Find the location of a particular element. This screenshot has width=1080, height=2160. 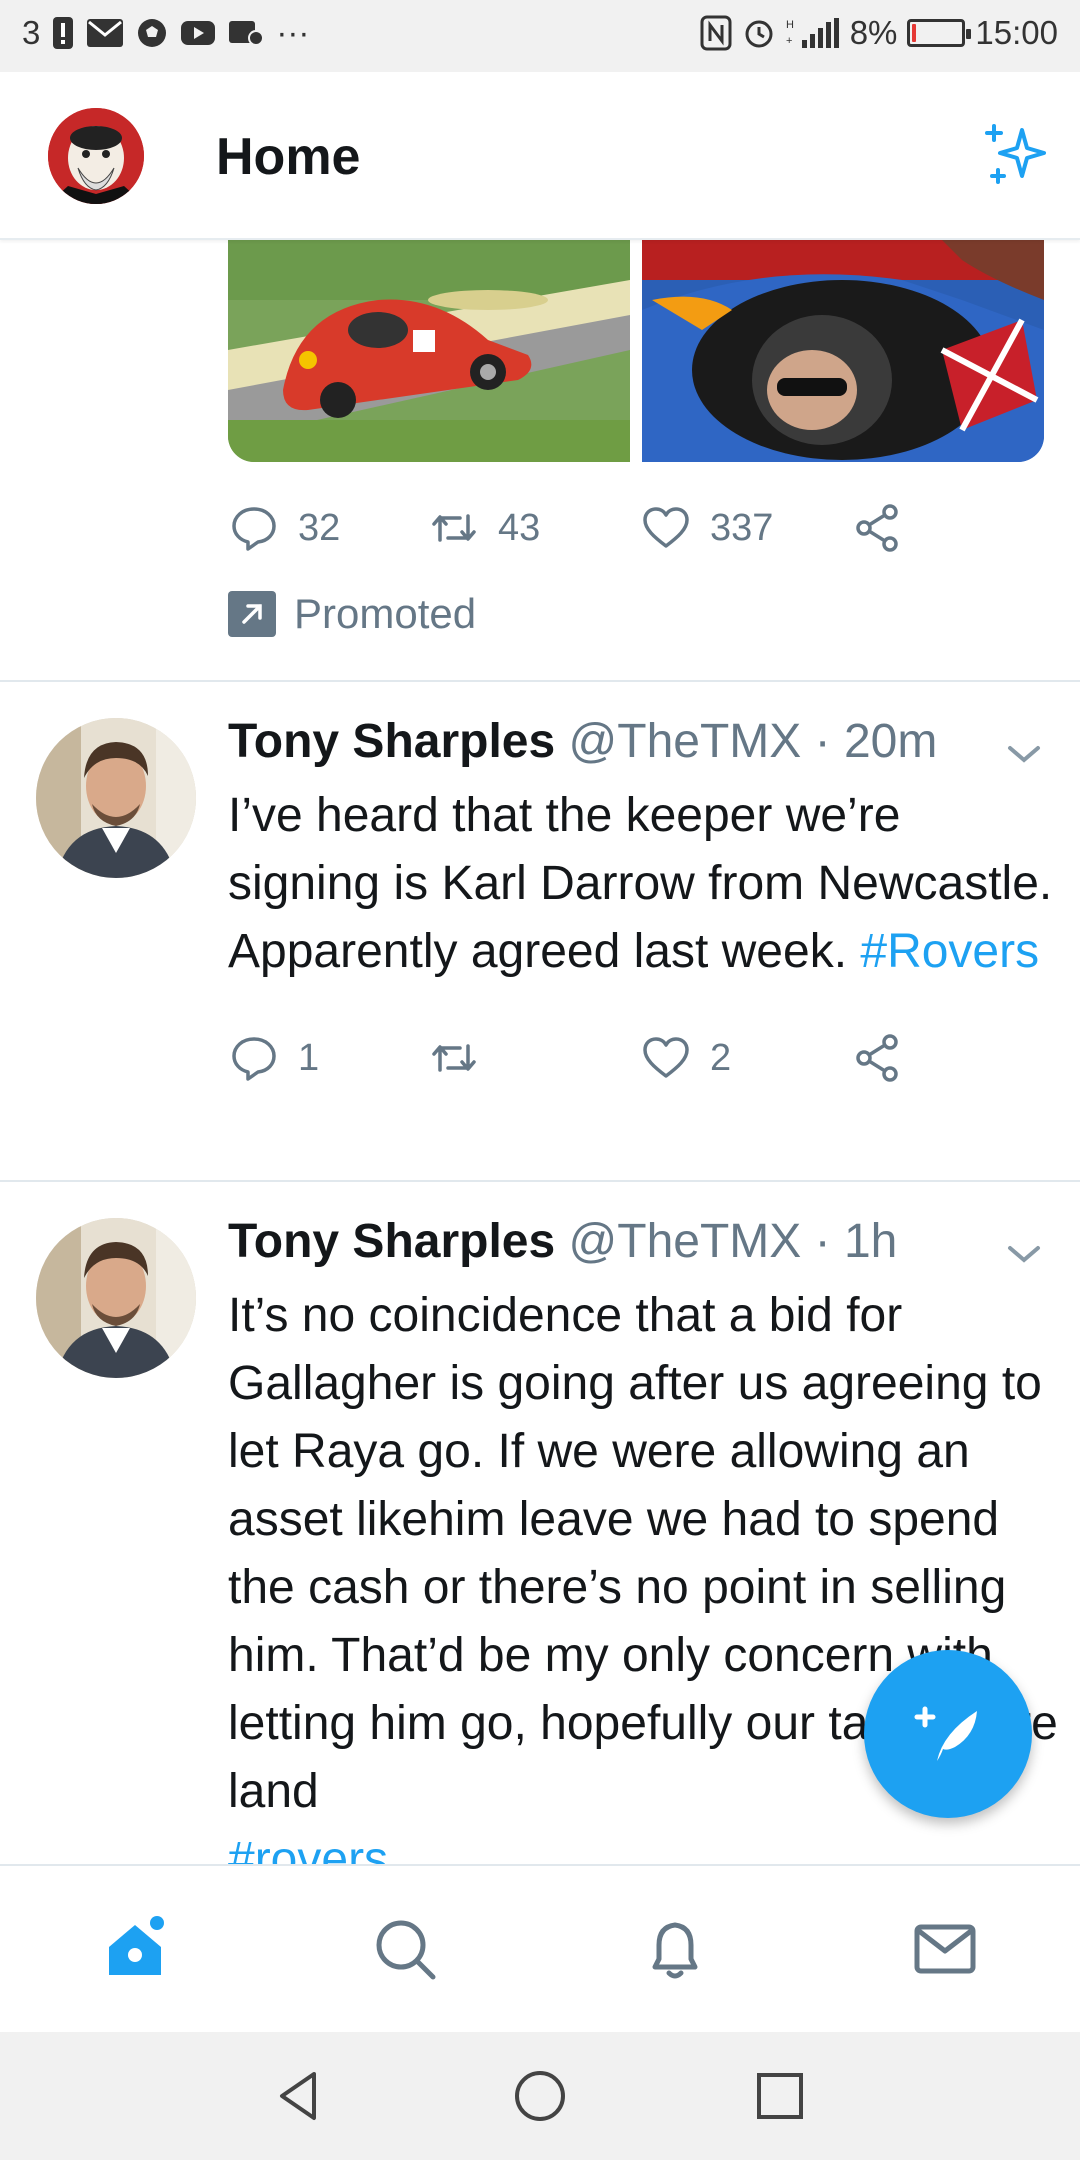

tweet-time: · 1h is located at coordinates (856, 1241).